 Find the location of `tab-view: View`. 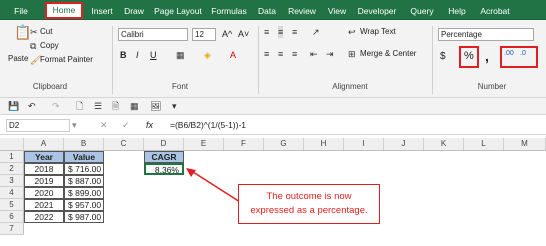

tab-view: View is located at coordinates (337, 11).